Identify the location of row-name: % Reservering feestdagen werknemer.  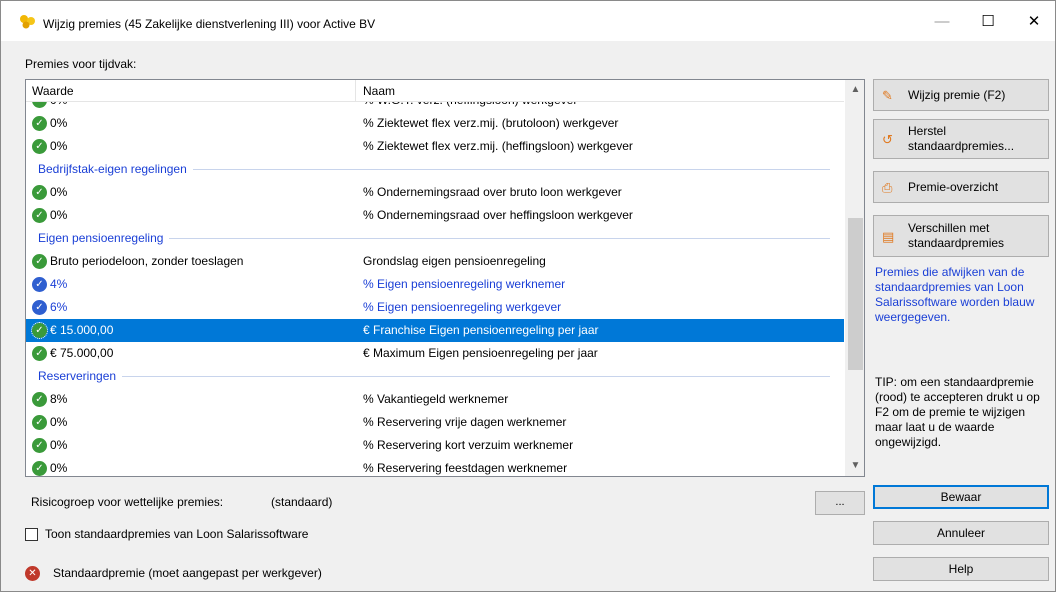
(465, 468).